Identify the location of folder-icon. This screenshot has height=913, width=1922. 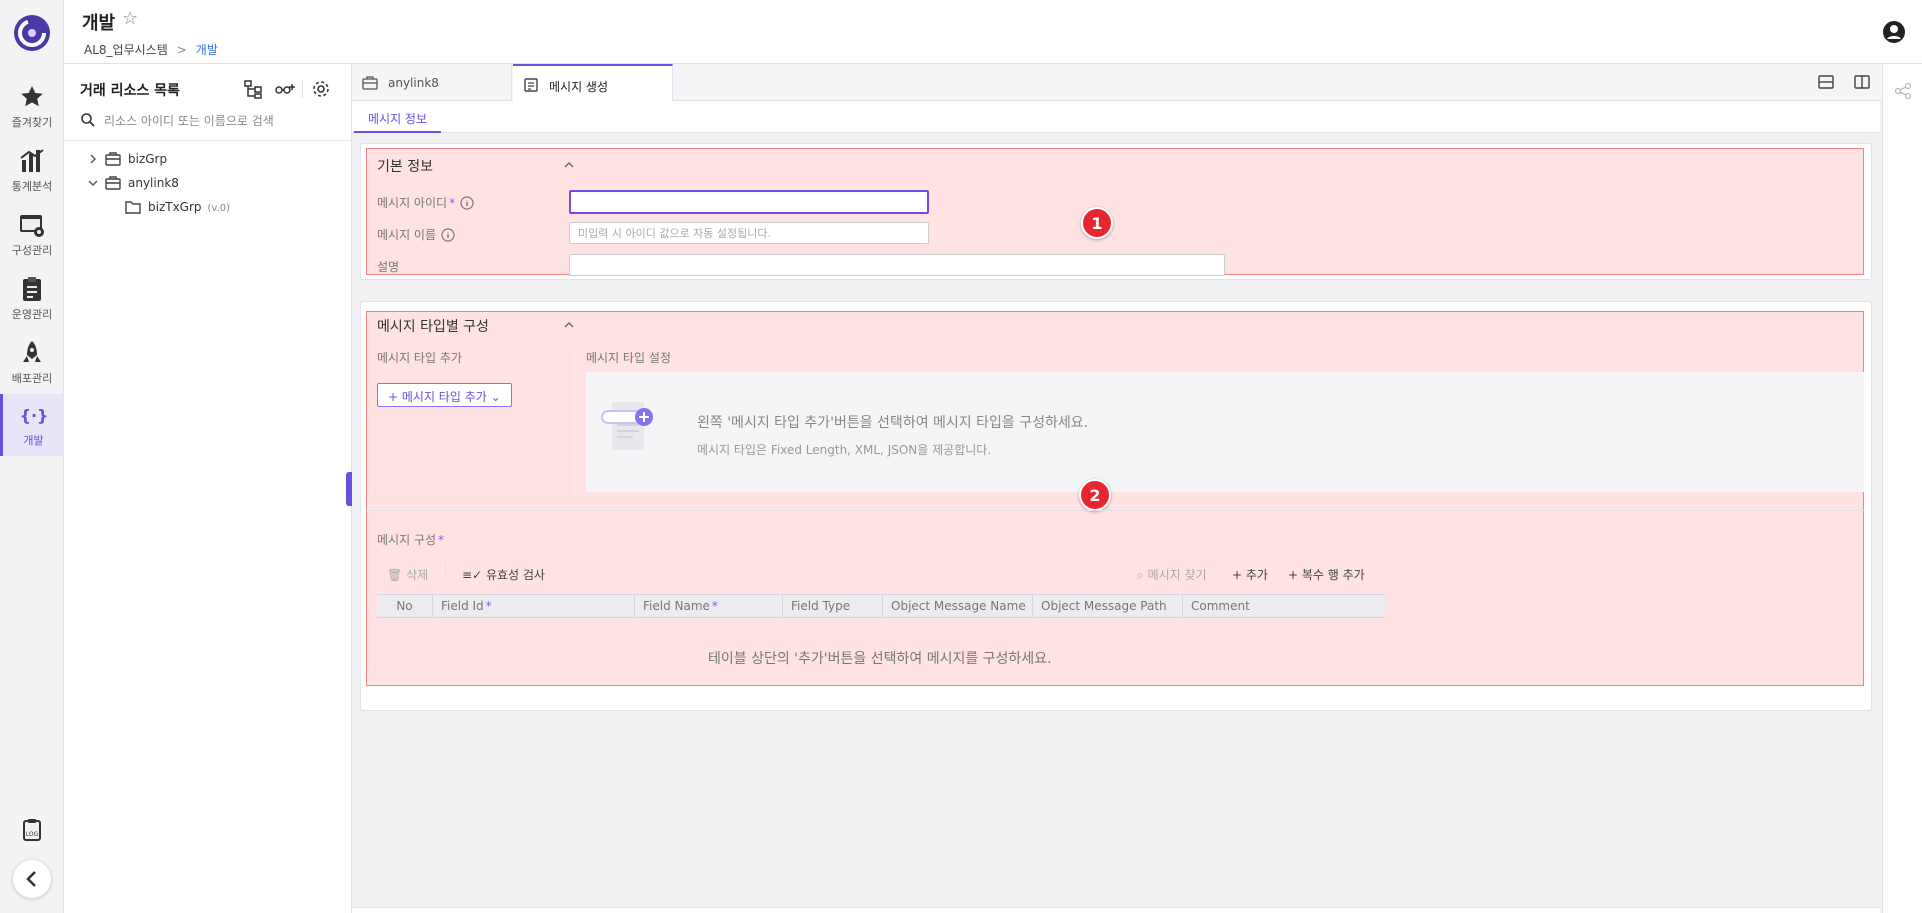
(133, 207).